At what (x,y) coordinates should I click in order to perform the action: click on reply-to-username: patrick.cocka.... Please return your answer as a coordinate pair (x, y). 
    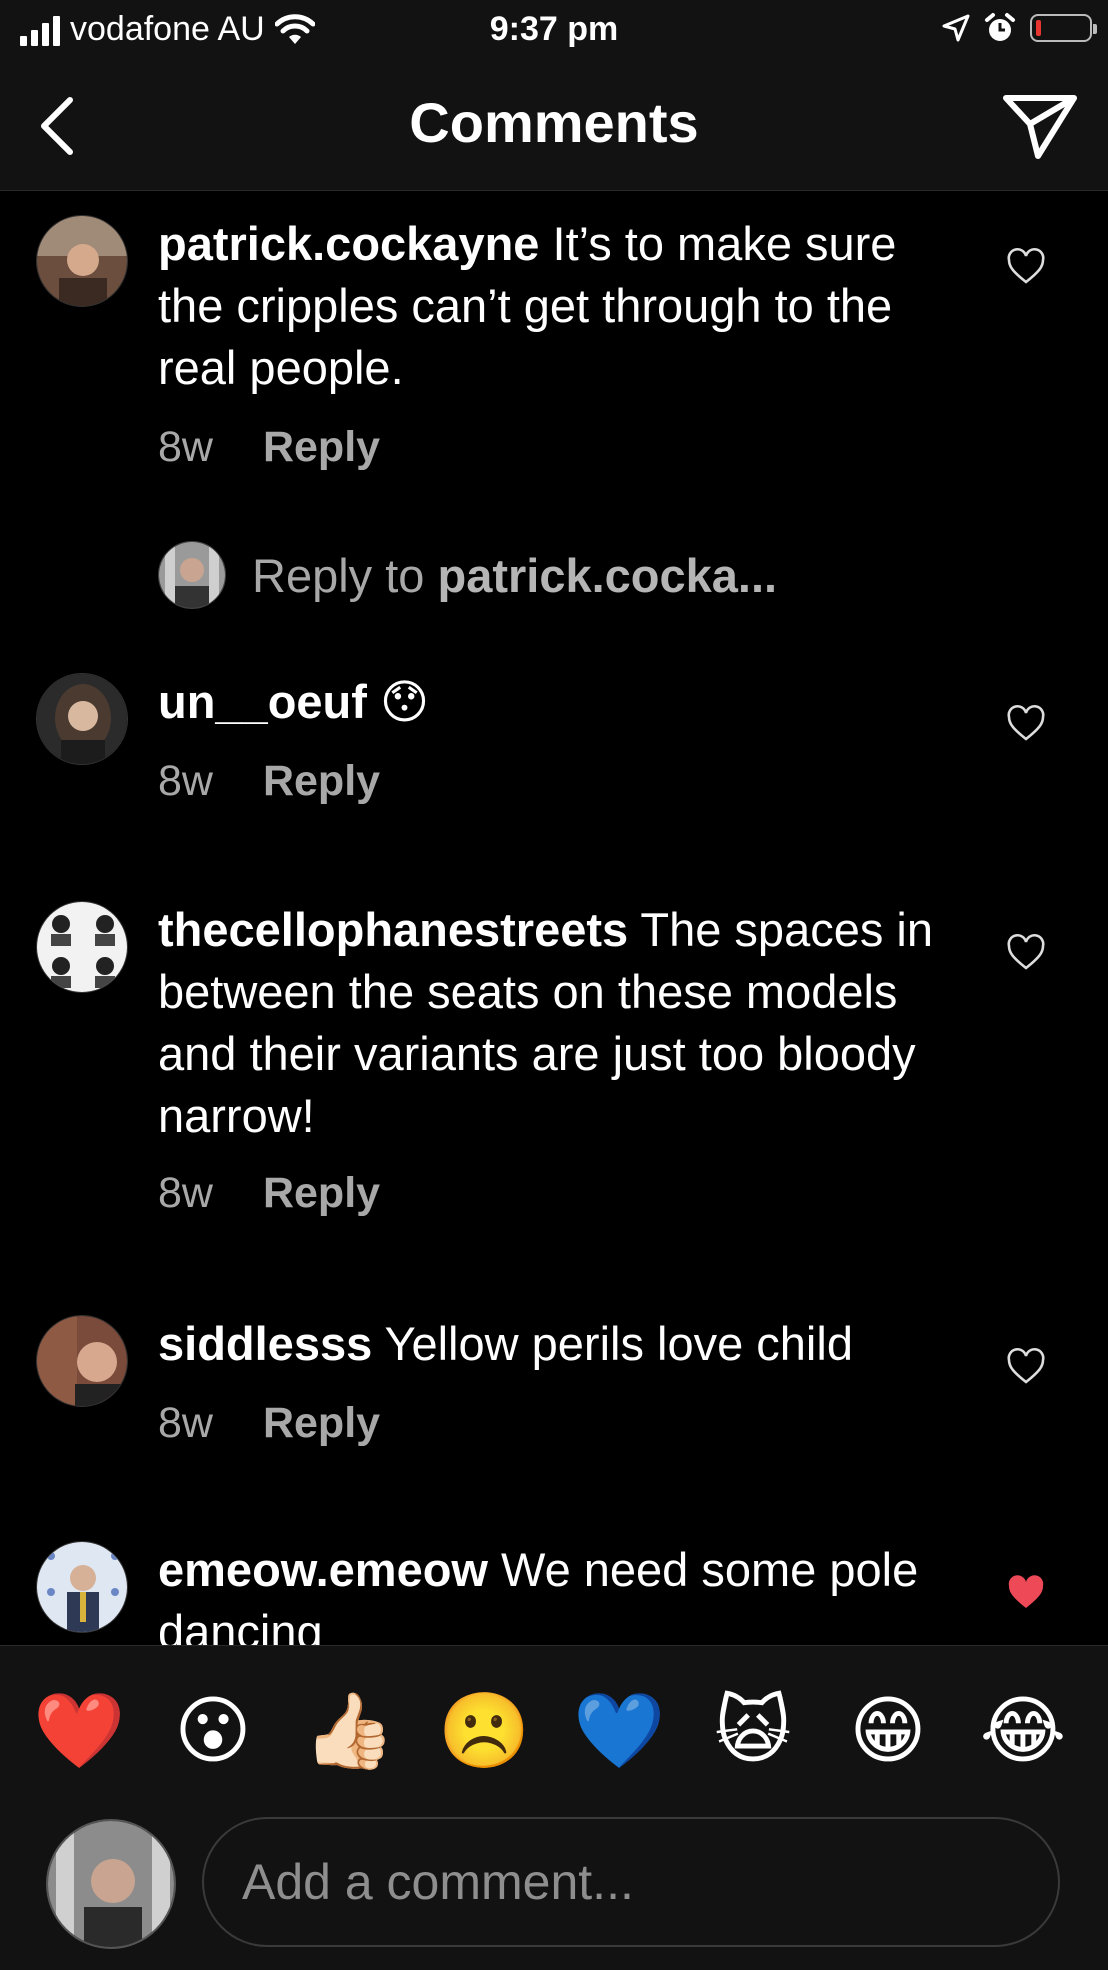
    Looking at the image, I should click on (607, 575).